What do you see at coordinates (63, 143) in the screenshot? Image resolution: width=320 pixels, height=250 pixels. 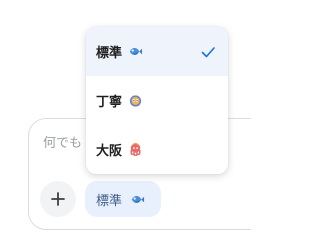 I see `composer-placeholder: 何でも` at bounding box center [63, 143].